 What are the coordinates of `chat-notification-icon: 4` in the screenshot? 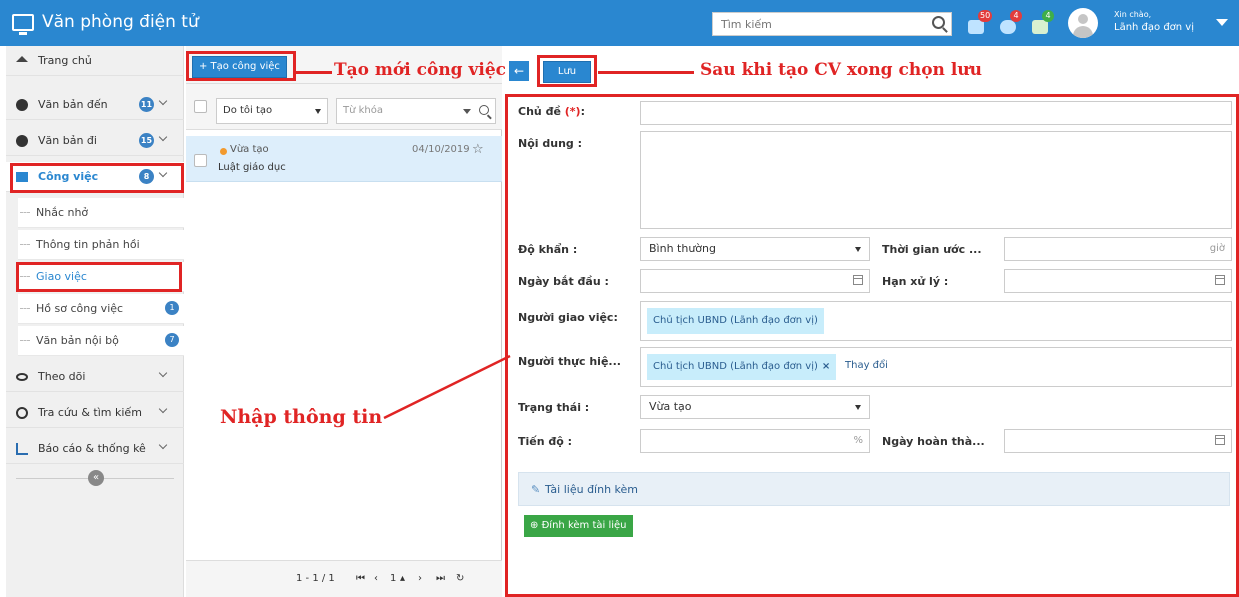 It's located at (1011, 23).